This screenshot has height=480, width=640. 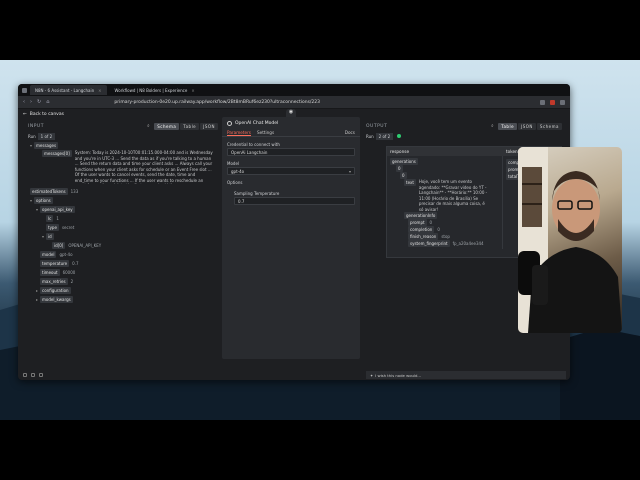 I want to click on schema-value: gpt-4o, so click(x=66, y=254).